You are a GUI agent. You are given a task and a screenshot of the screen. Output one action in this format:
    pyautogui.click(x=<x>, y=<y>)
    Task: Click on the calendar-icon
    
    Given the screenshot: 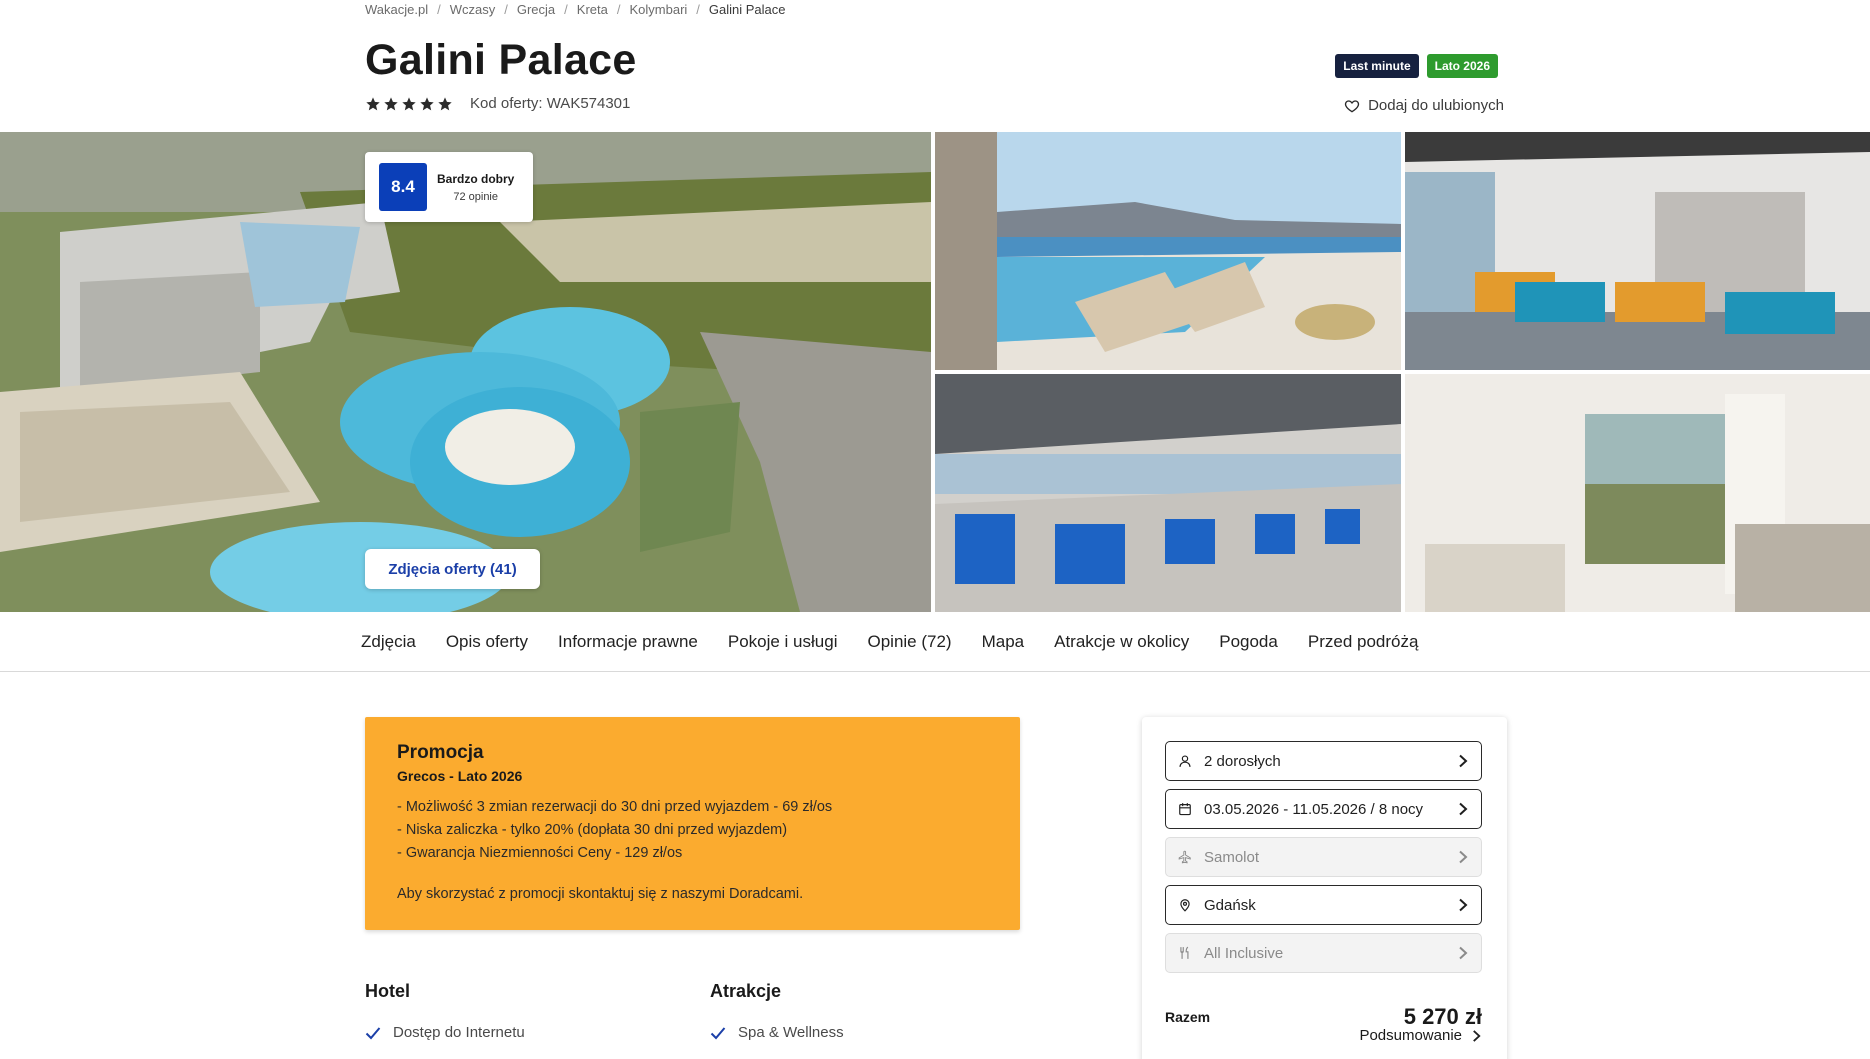 What is the action you would take?
    pyautogui.click(x=1185, y=809)
    